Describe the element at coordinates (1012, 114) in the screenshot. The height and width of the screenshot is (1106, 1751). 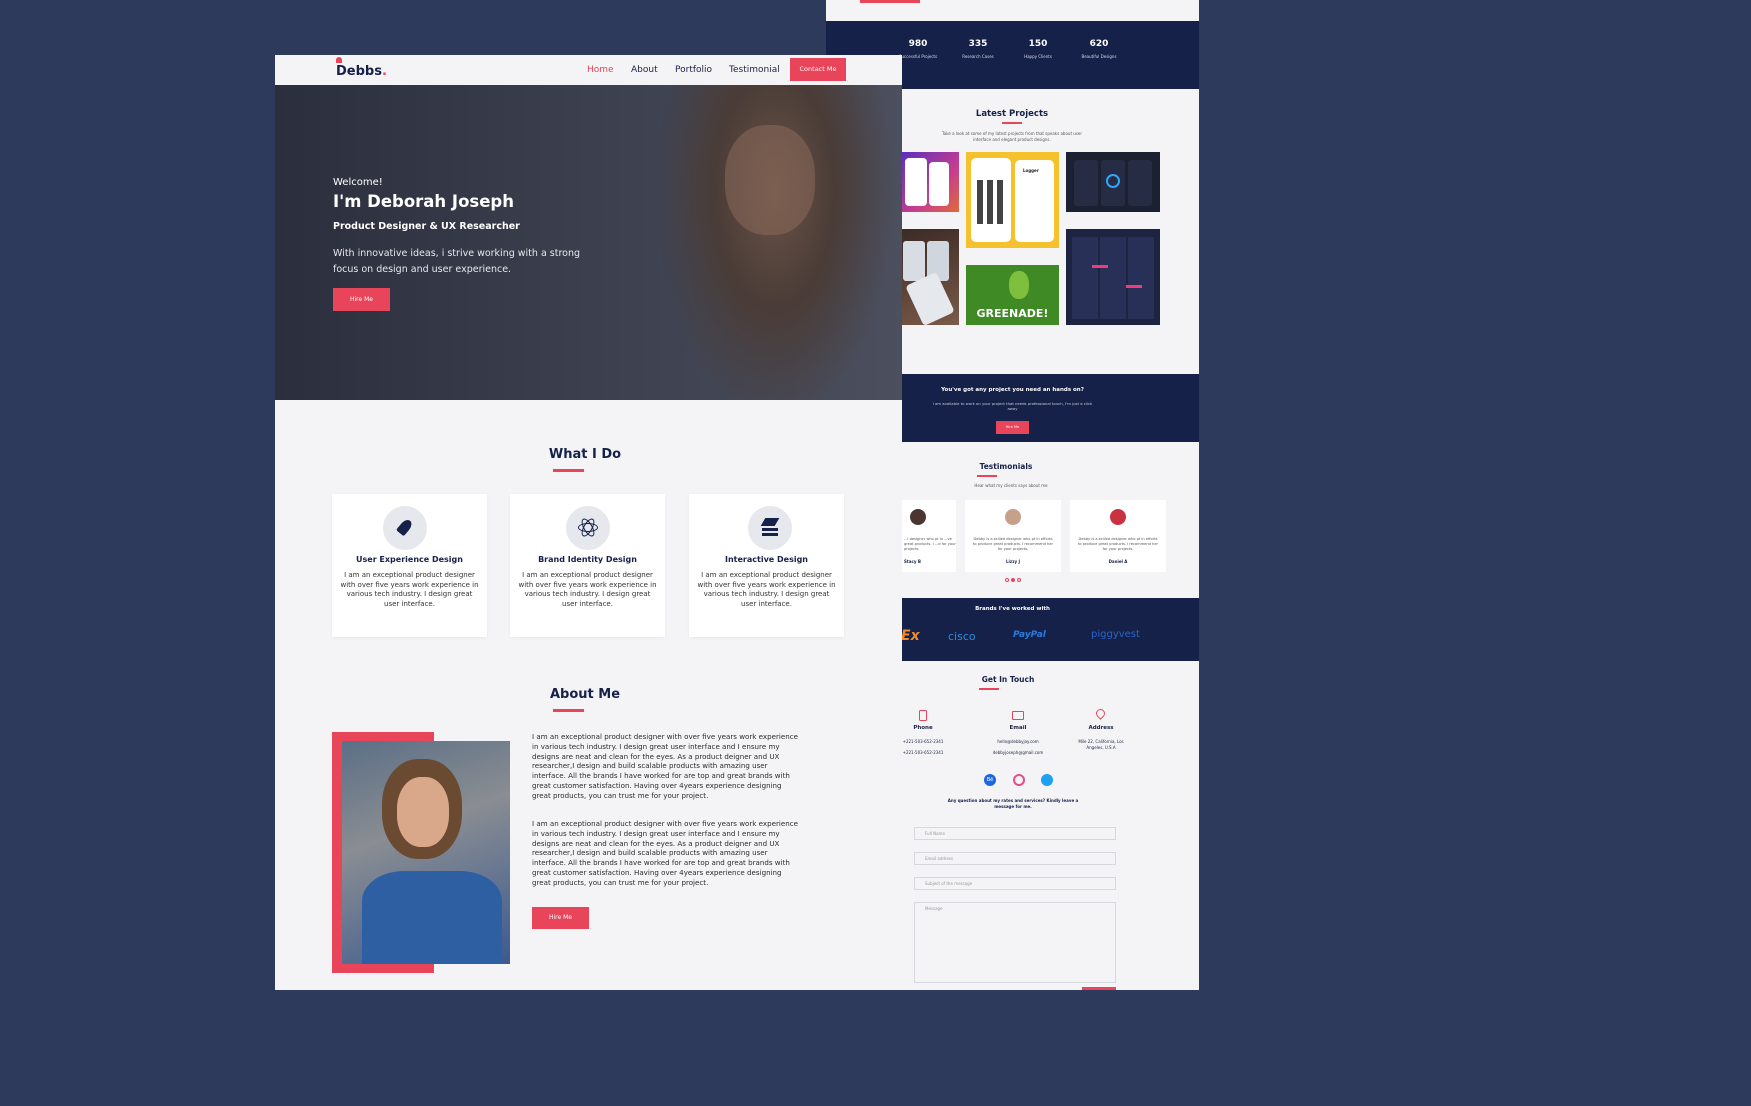
I see `projects-title: Latest Projects` at that location.